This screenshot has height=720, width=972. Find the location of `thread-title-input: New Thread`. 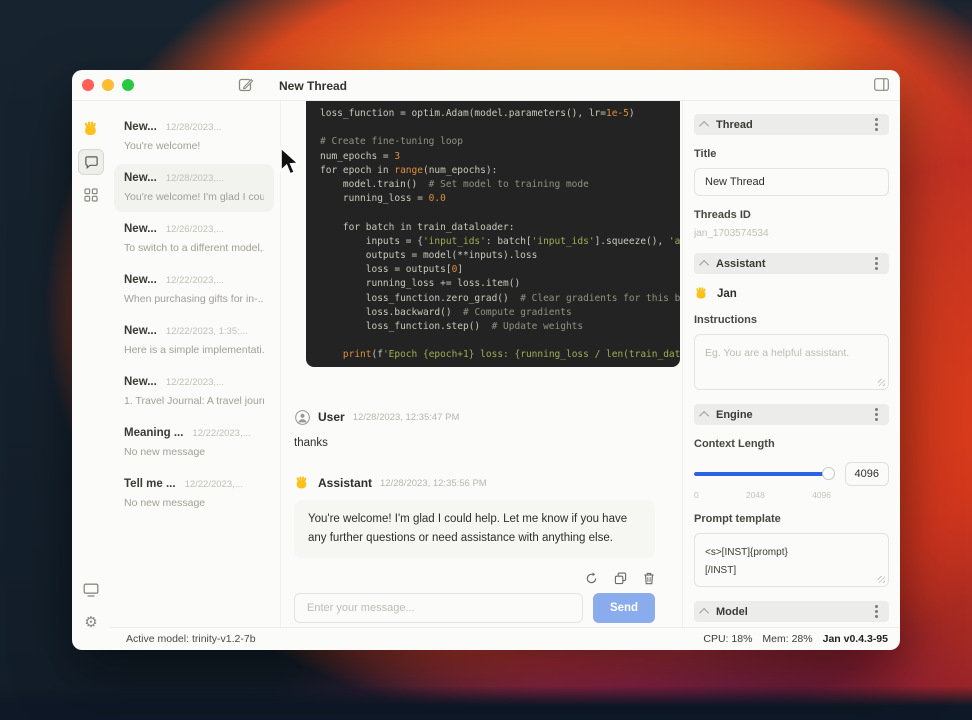

thread-title-input: New Thread is located at coordinates (791, 182).